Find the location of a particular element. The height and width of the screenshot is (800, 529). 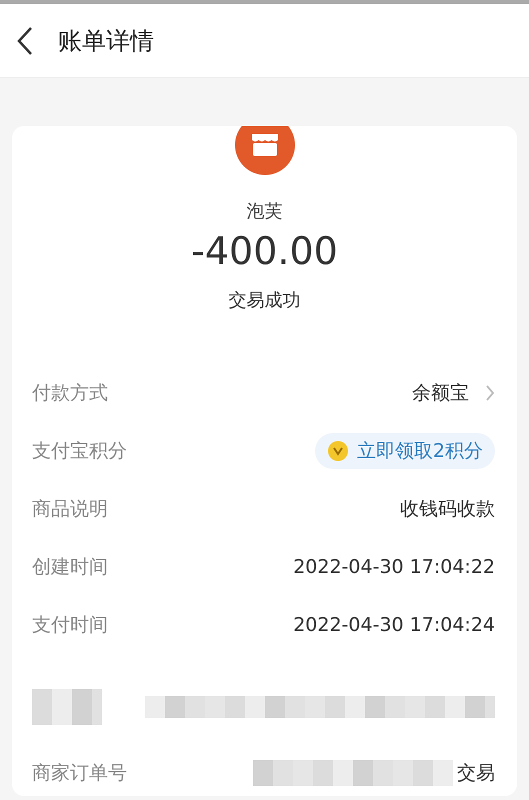

field-label: 商品说明 is located at coordinates (70, 509).